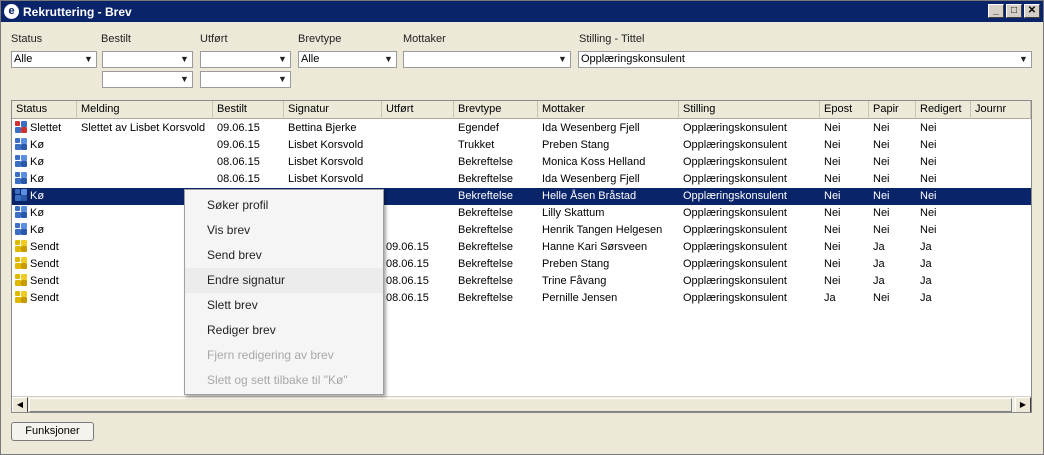 This screenshot has height=455, width=1044. What do you see at coordinates (245, 79) in the screenshot?
I see `utfort-to-dropdown: ▼` at bounding box center [245, 79].